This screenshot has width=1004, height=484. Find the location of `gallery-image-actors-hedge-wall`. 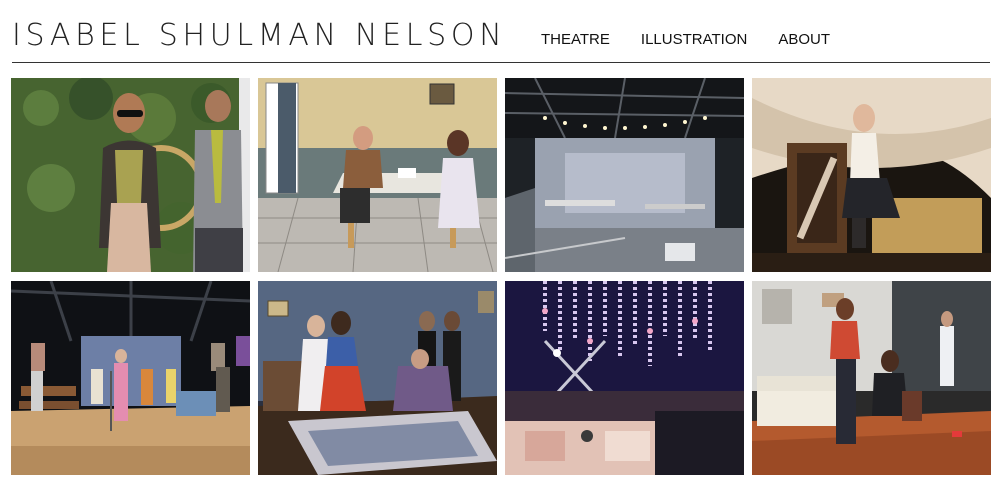

gallery-image-actors-hedge-wall is located at coordinates (130, 175).